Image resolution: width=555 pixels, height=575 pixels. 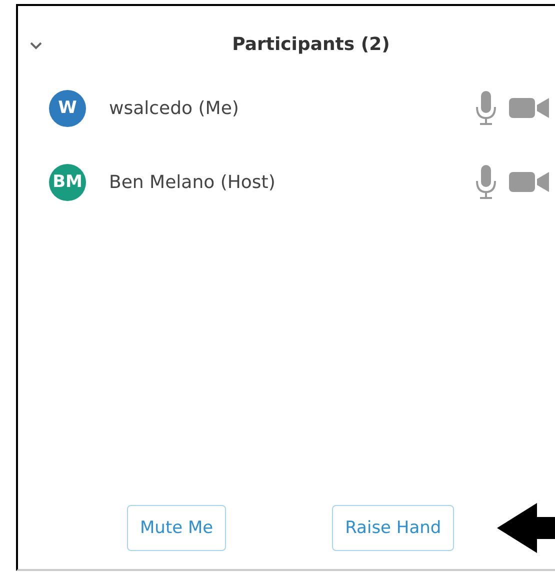 What do you see at coordinates (311, 44) in the screenshot?
I see `panel-title: Participants (2)` at bounding box center [311, 44].